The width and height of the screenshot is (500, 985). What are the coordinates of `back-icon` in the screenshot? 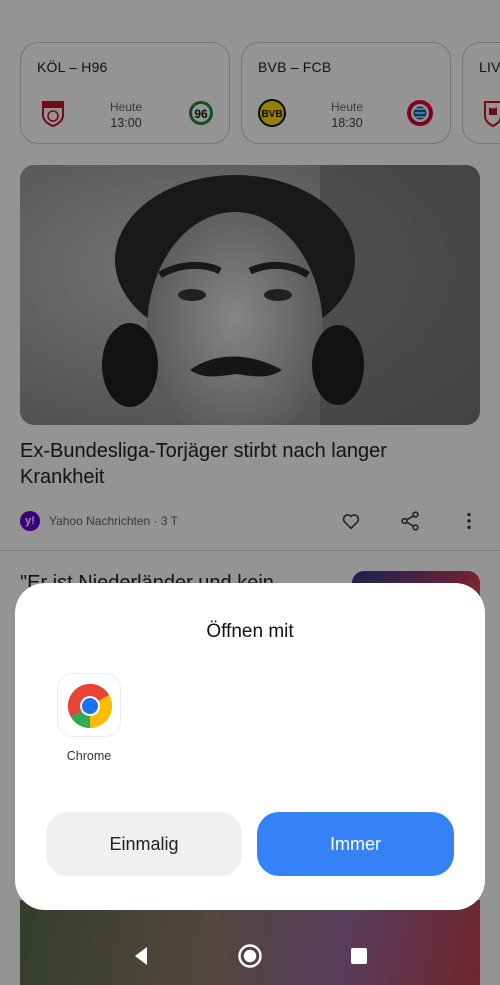 It's located at (141, 956).